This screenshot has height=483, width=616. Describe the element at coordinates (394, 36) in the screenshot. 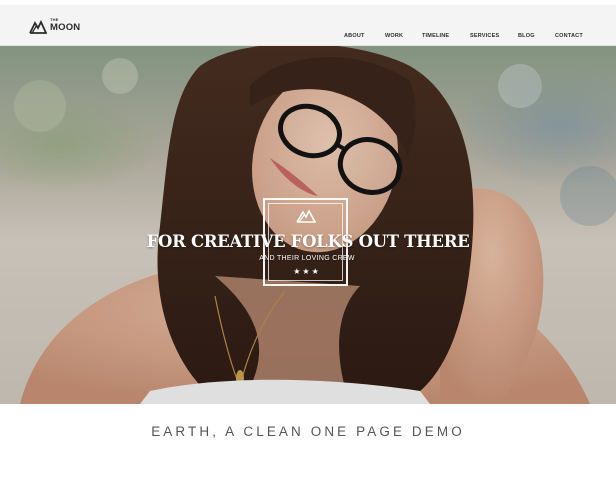

I see `nav-item-work: WORK` at that location.